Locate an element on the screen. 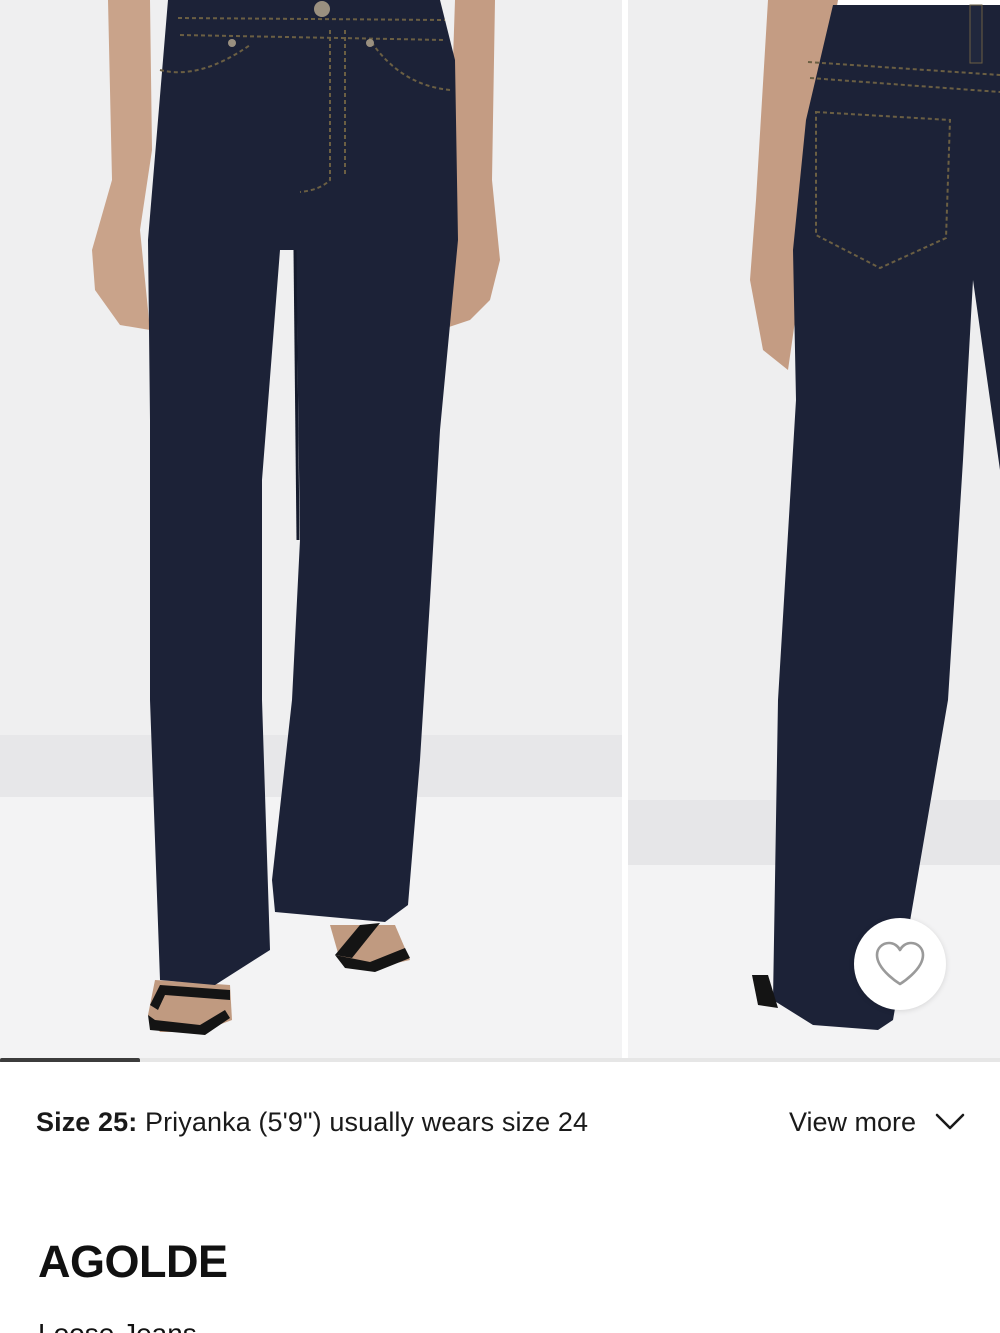 This screenshot has width=1000, height=1333. brand-name: AGOLDE is located at coordinates (133, 1262).